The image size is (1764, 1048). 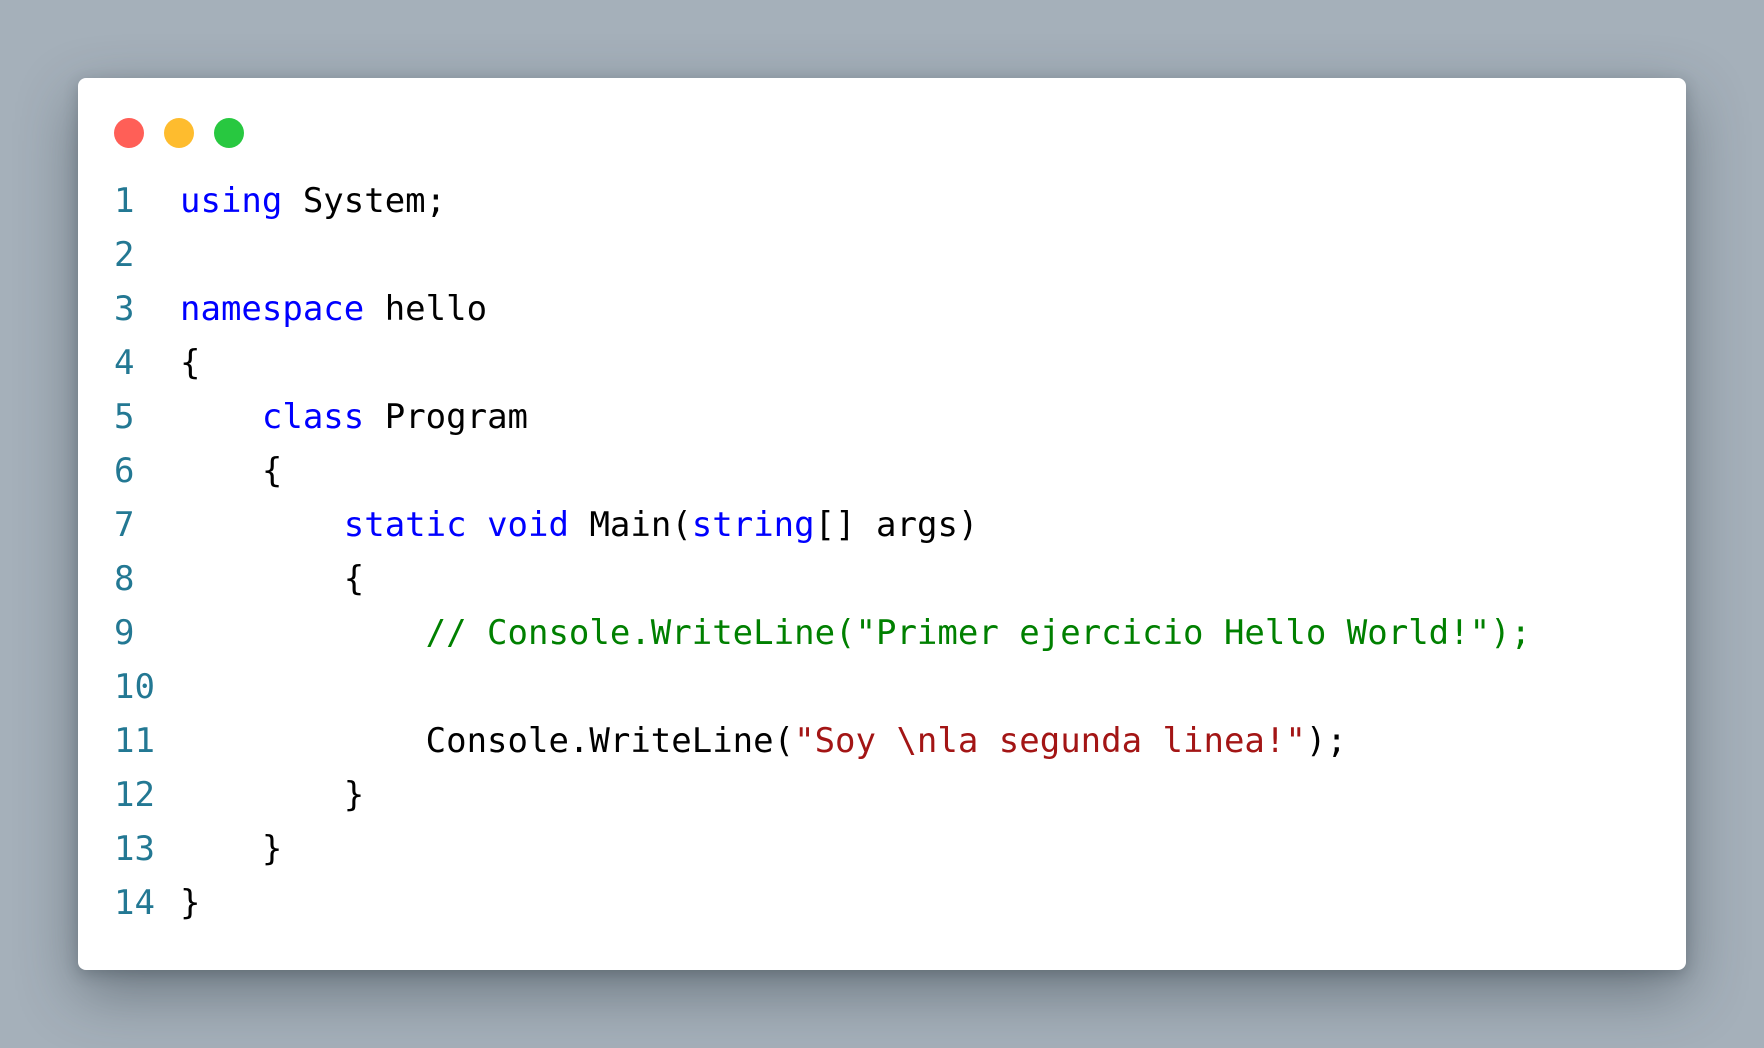 I want to click on close-dot-icon, so click(x=129, y=133).